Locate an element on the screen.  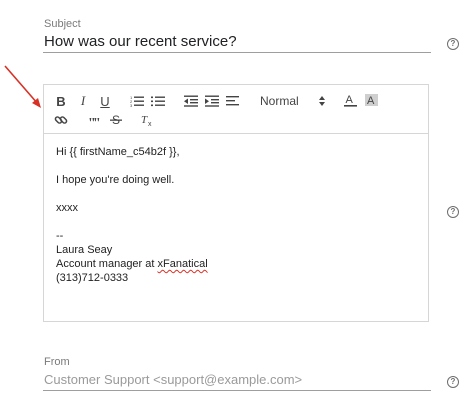
from-label: From is located at coordinates (57, 362).